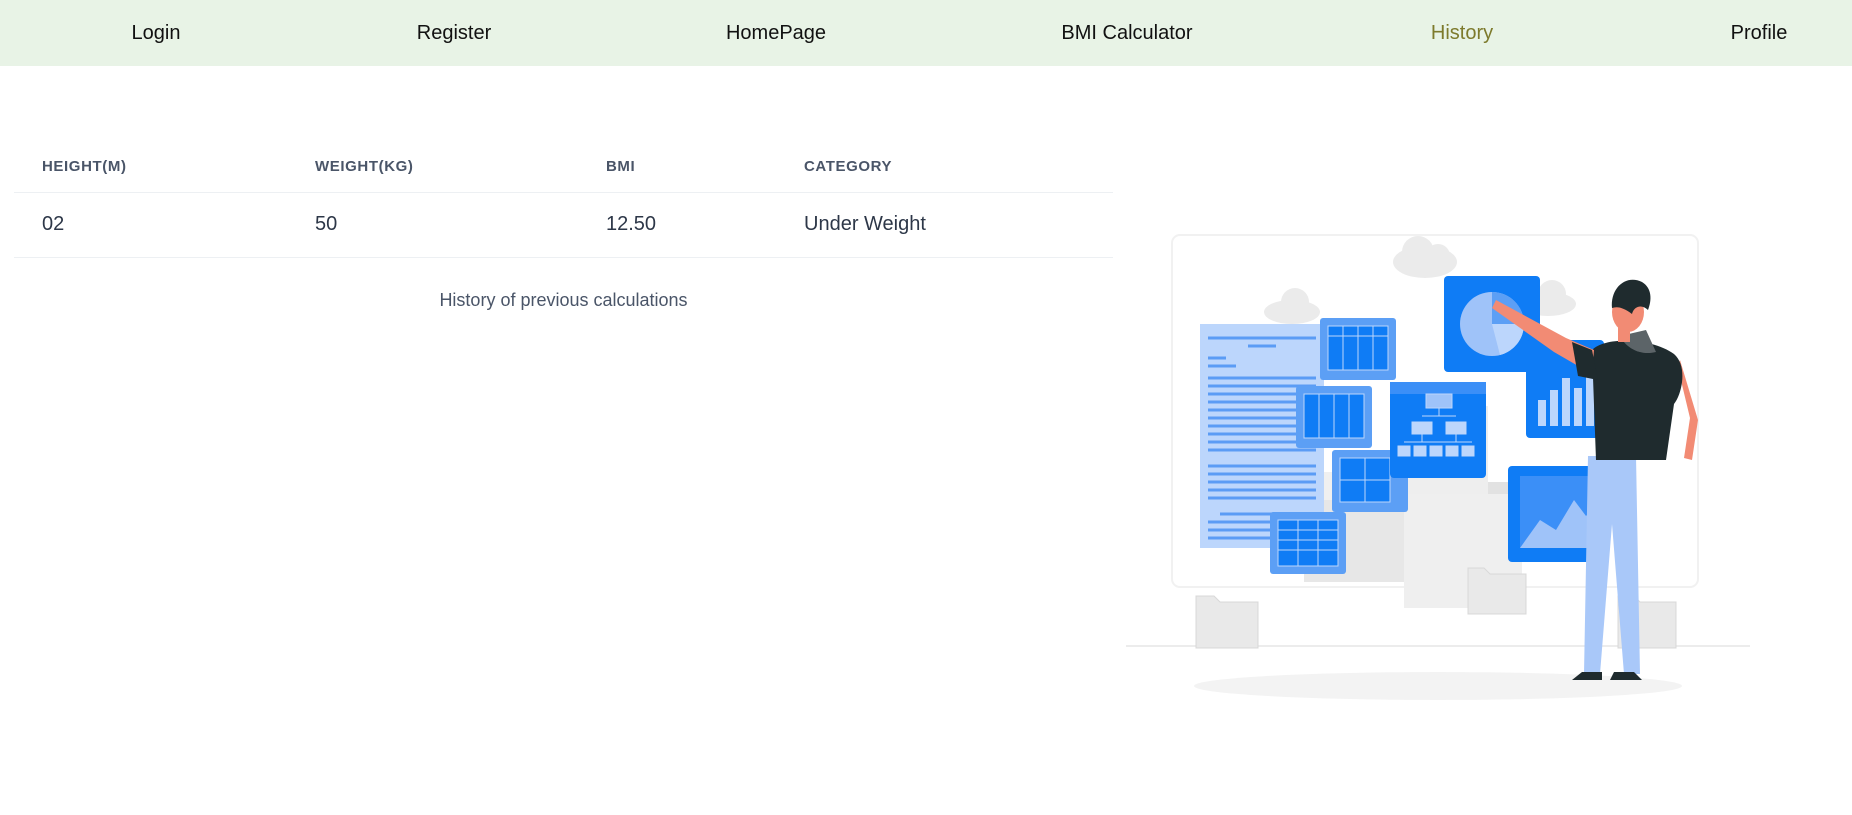 The height and width of the screenshot is (815, 1852). What do you see at coordinates (848, 166) in the screenshot?
I see `header-category: CATEGORY` at bounding box center [848, 166].